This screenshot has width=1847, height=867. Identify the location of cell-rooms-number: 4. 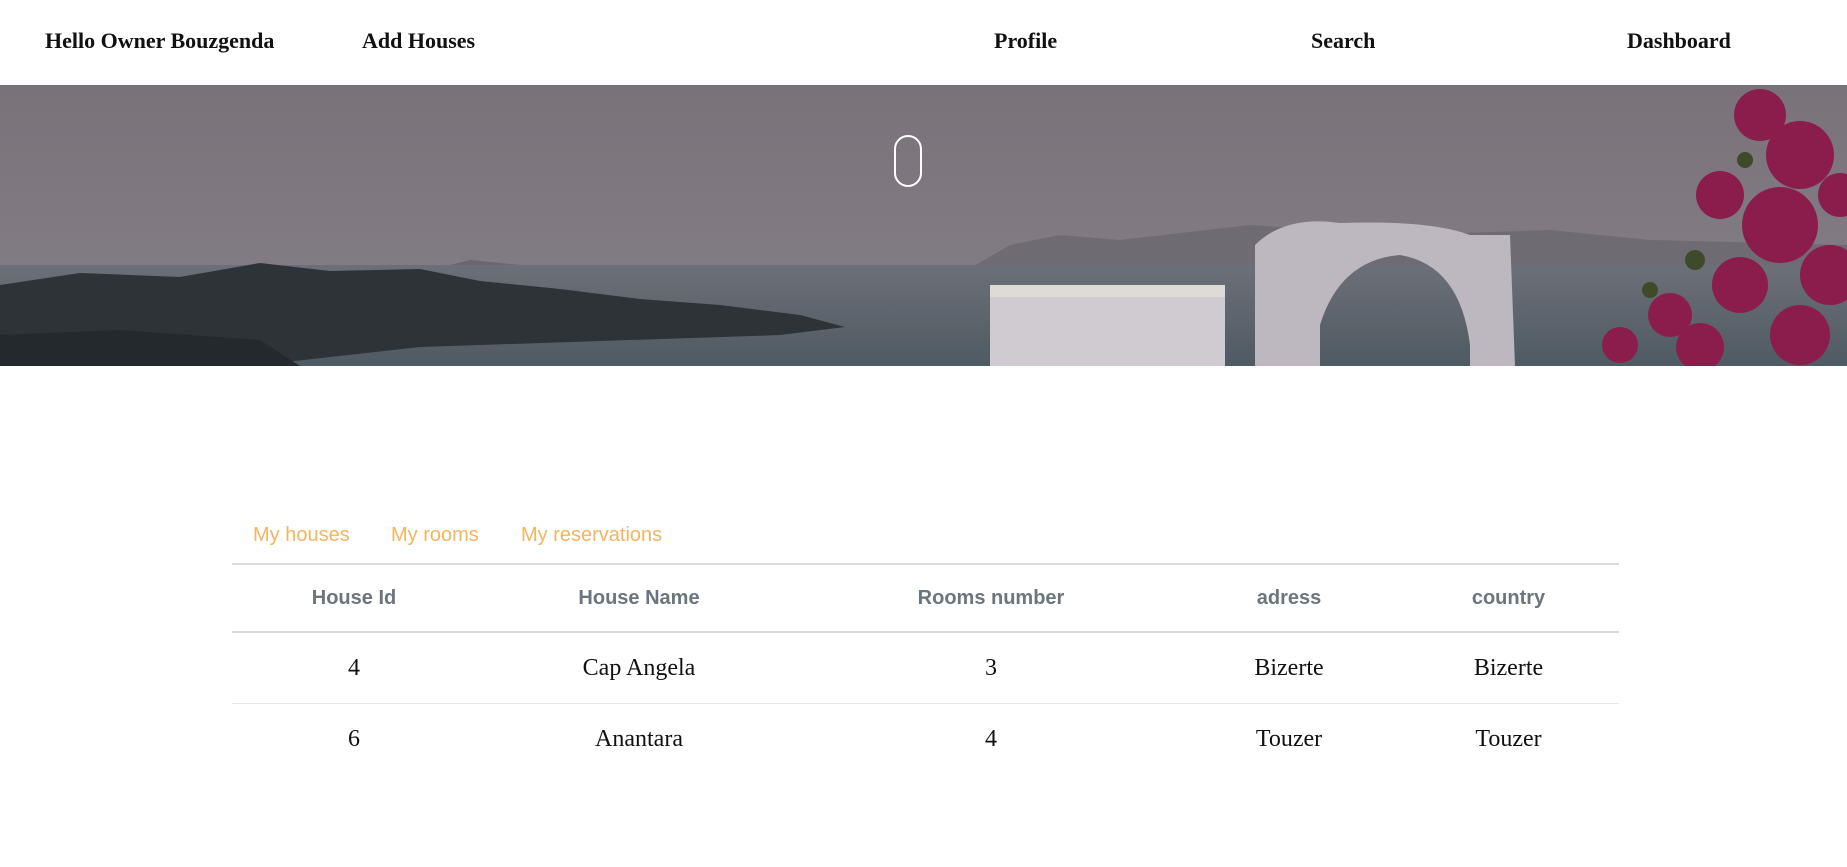
(991, 738).